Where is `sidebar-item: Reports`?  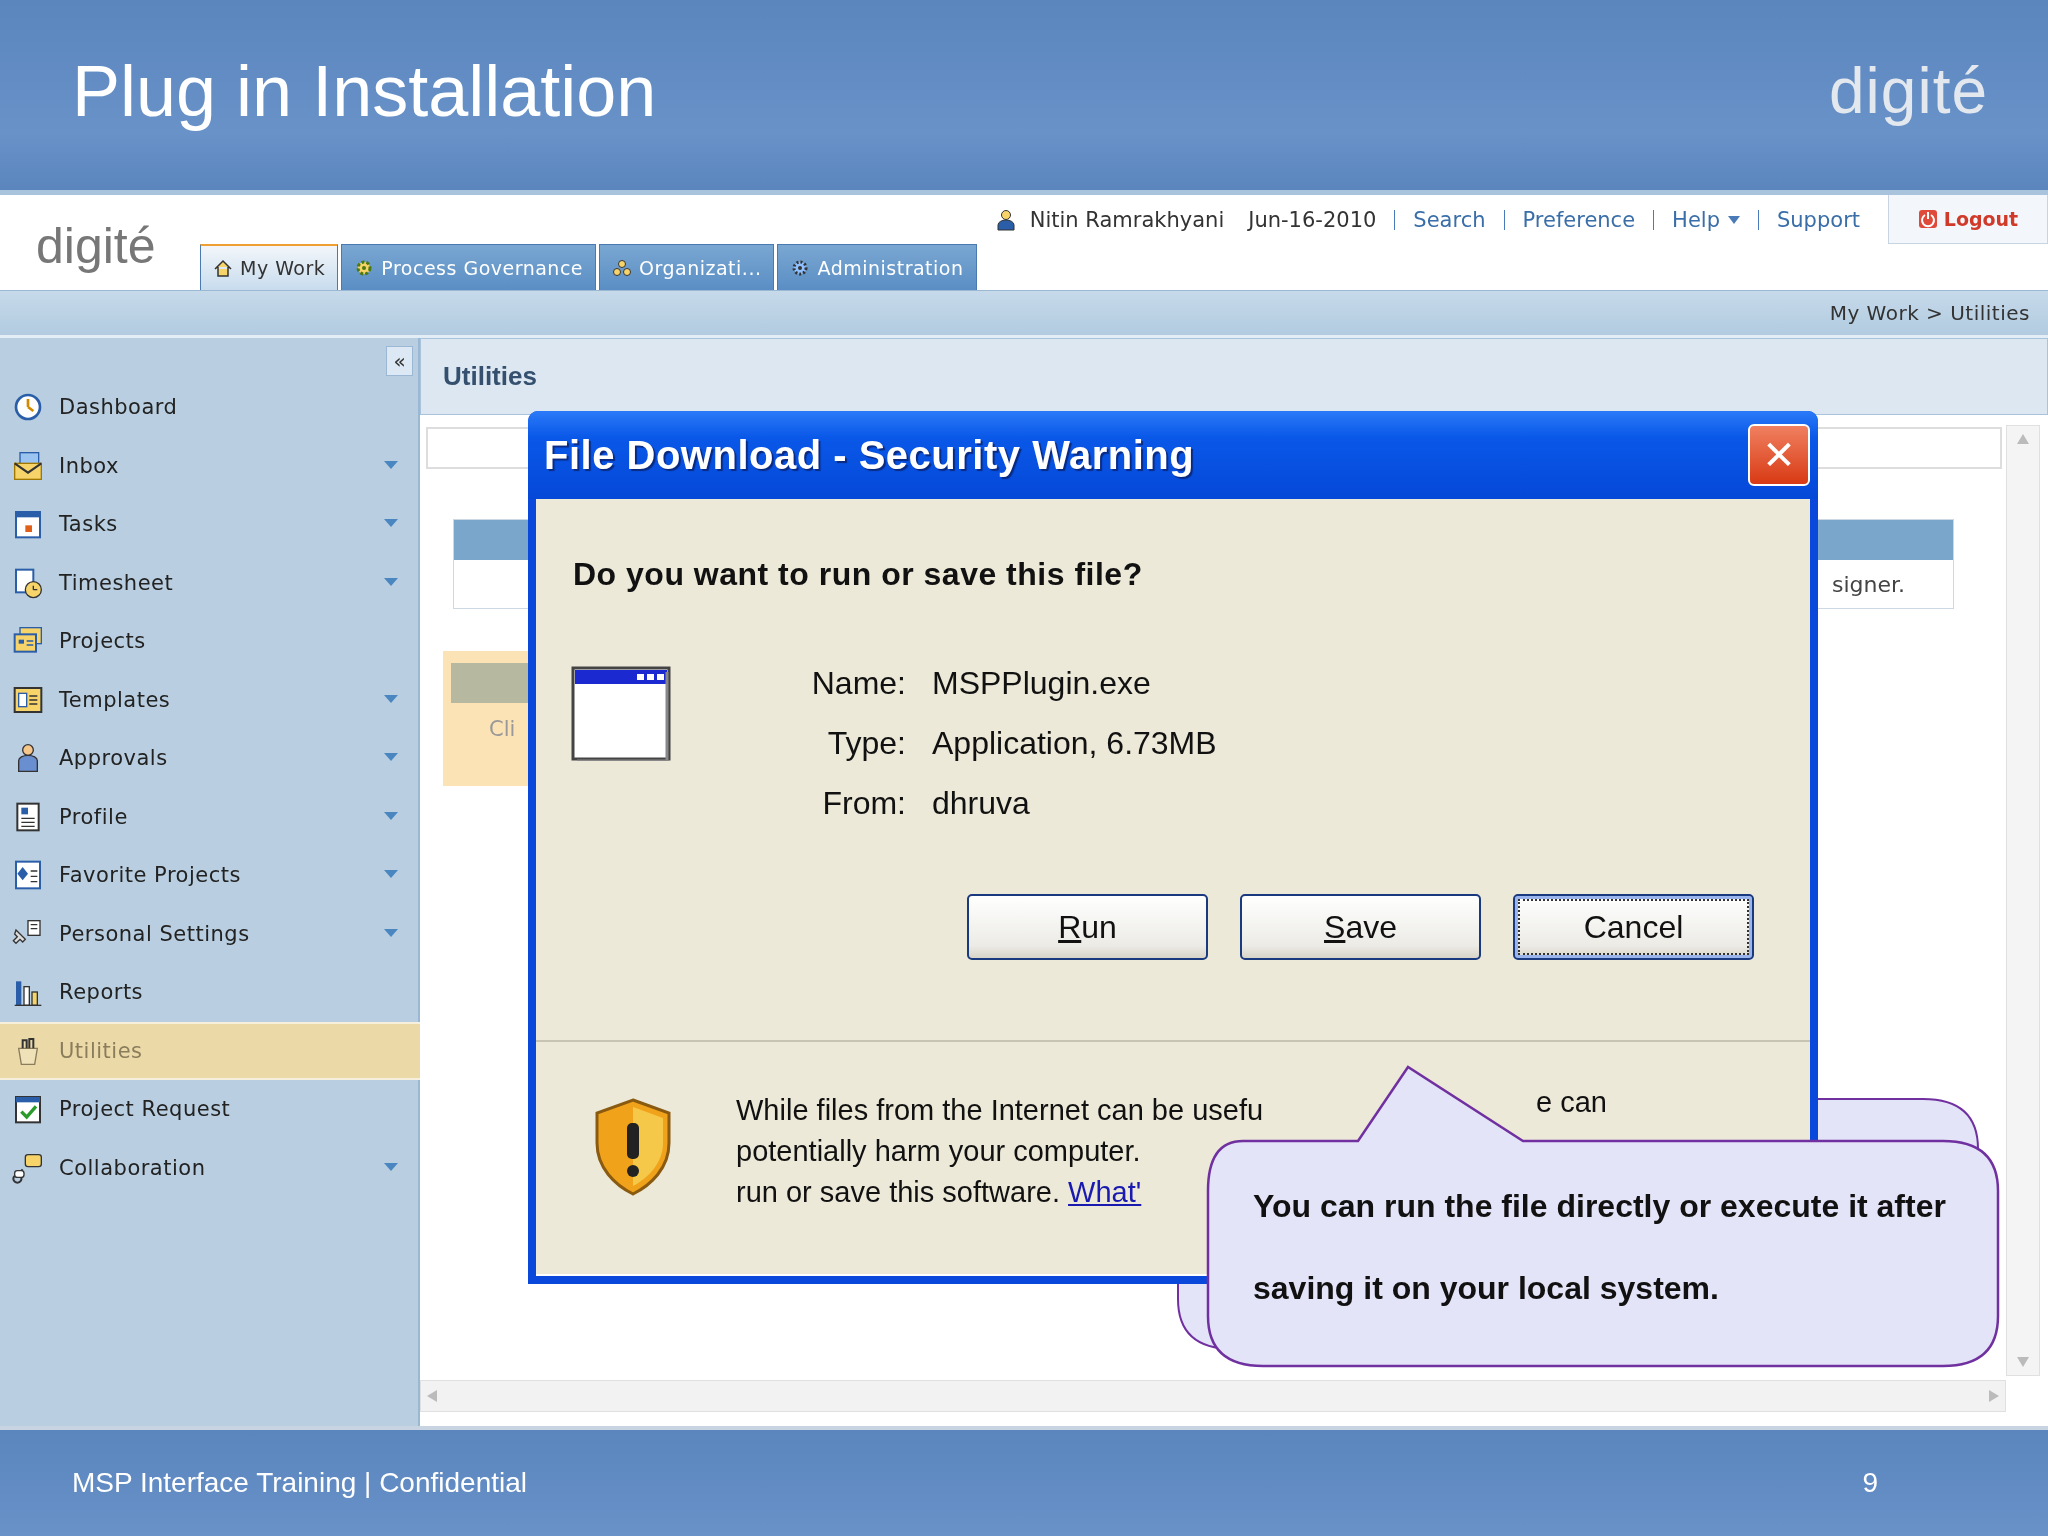 sidebar-item: Reports is located at coordinates (209, 992).